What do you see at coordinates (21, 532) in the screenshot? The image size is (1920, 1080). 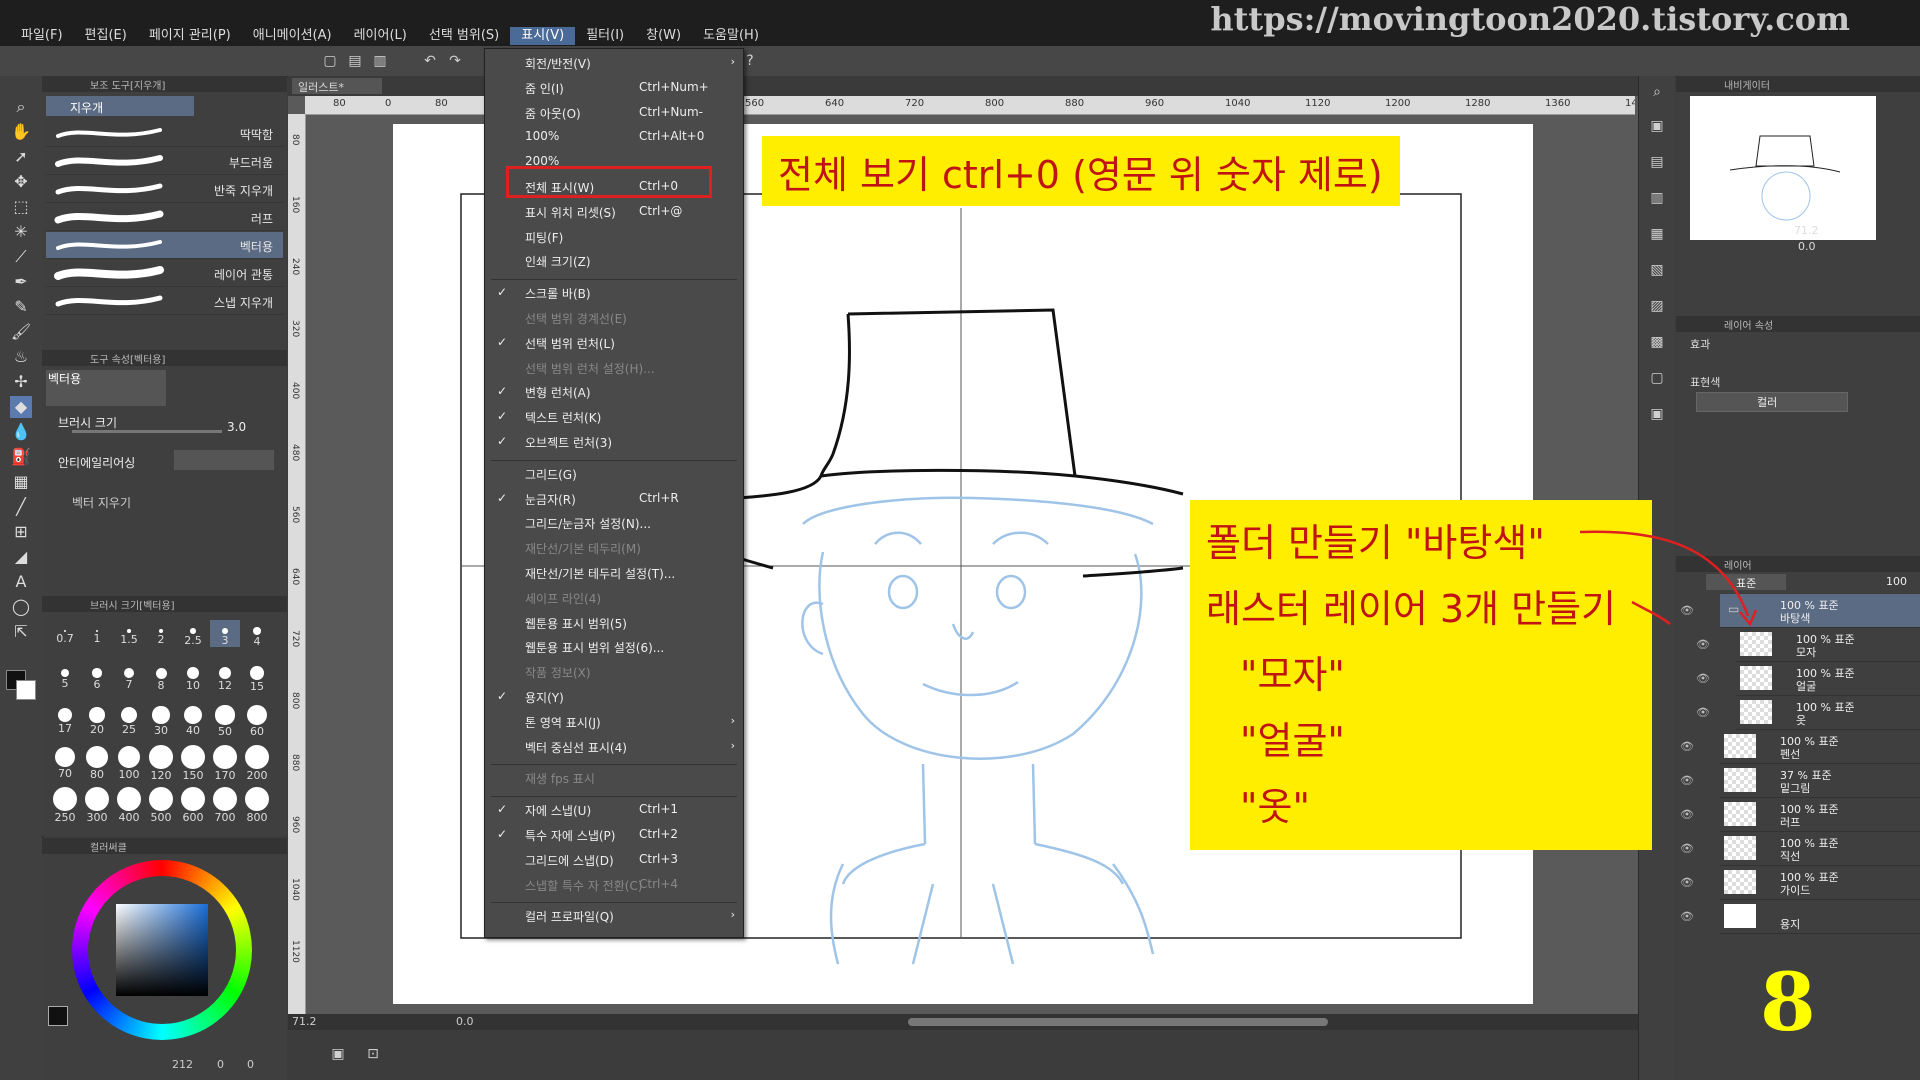 I see `frame-tool-icon: ⊞` at bounding box center [21, 532].